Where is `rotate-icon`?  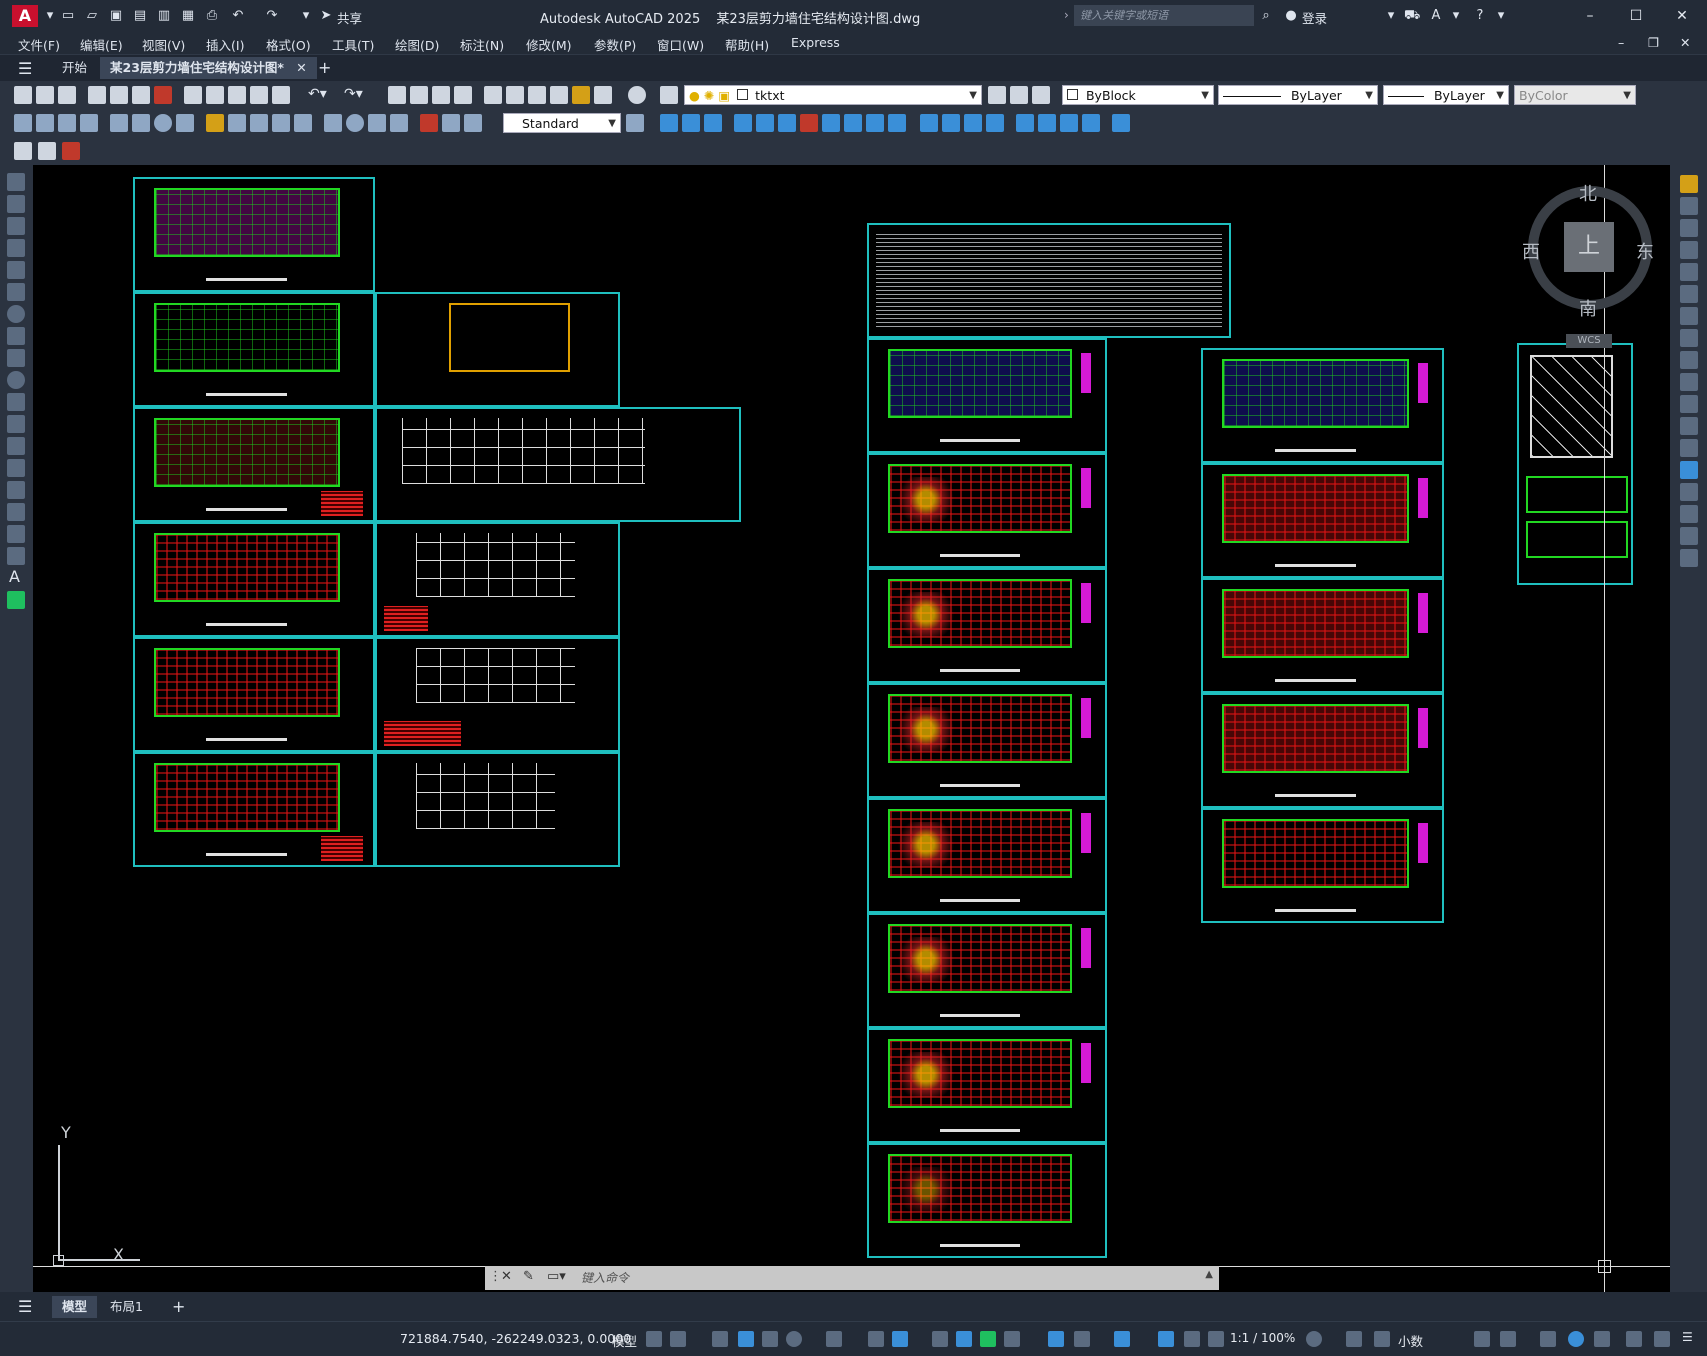
rotate-icon is located at coordinates (1689, 316).